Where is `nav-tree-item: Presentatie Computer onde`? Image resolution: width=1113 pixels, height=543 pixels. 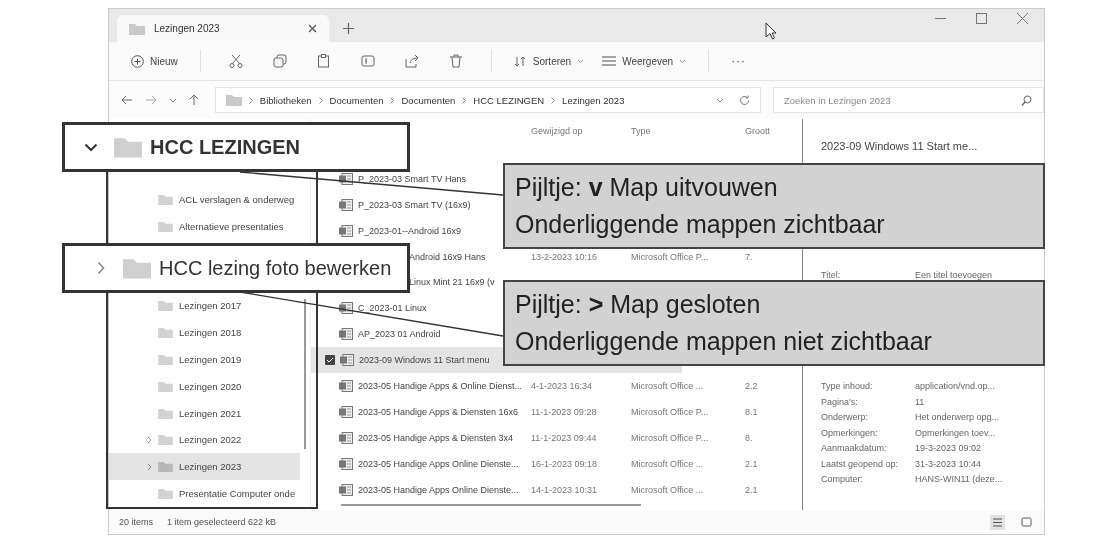
nav-tree-item: Presentatie Computer onde is located at coordinates (204, 493).